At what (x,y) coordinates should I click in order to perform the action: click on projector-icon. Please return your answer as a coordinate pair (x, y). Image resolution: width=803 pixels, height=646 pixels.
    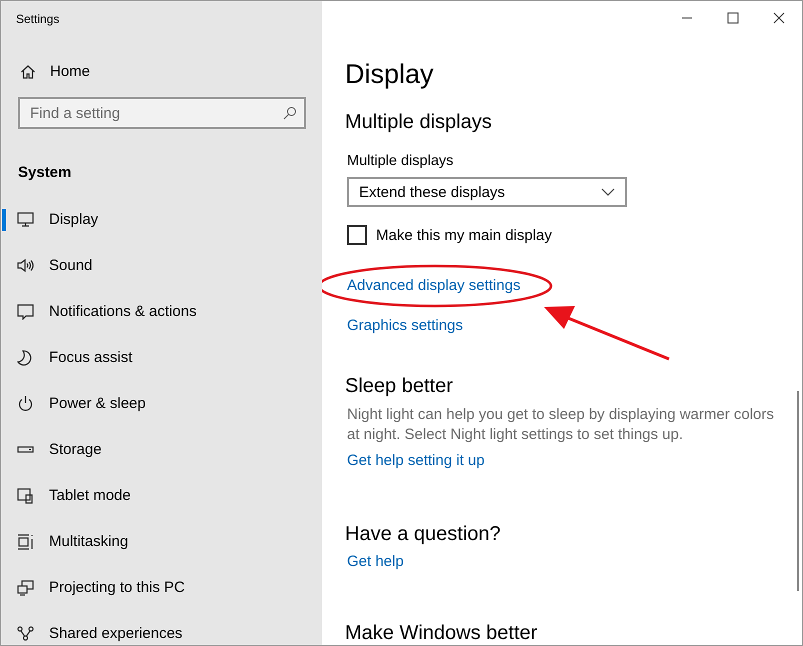
    Looking at the image, I should click on (25, 587).